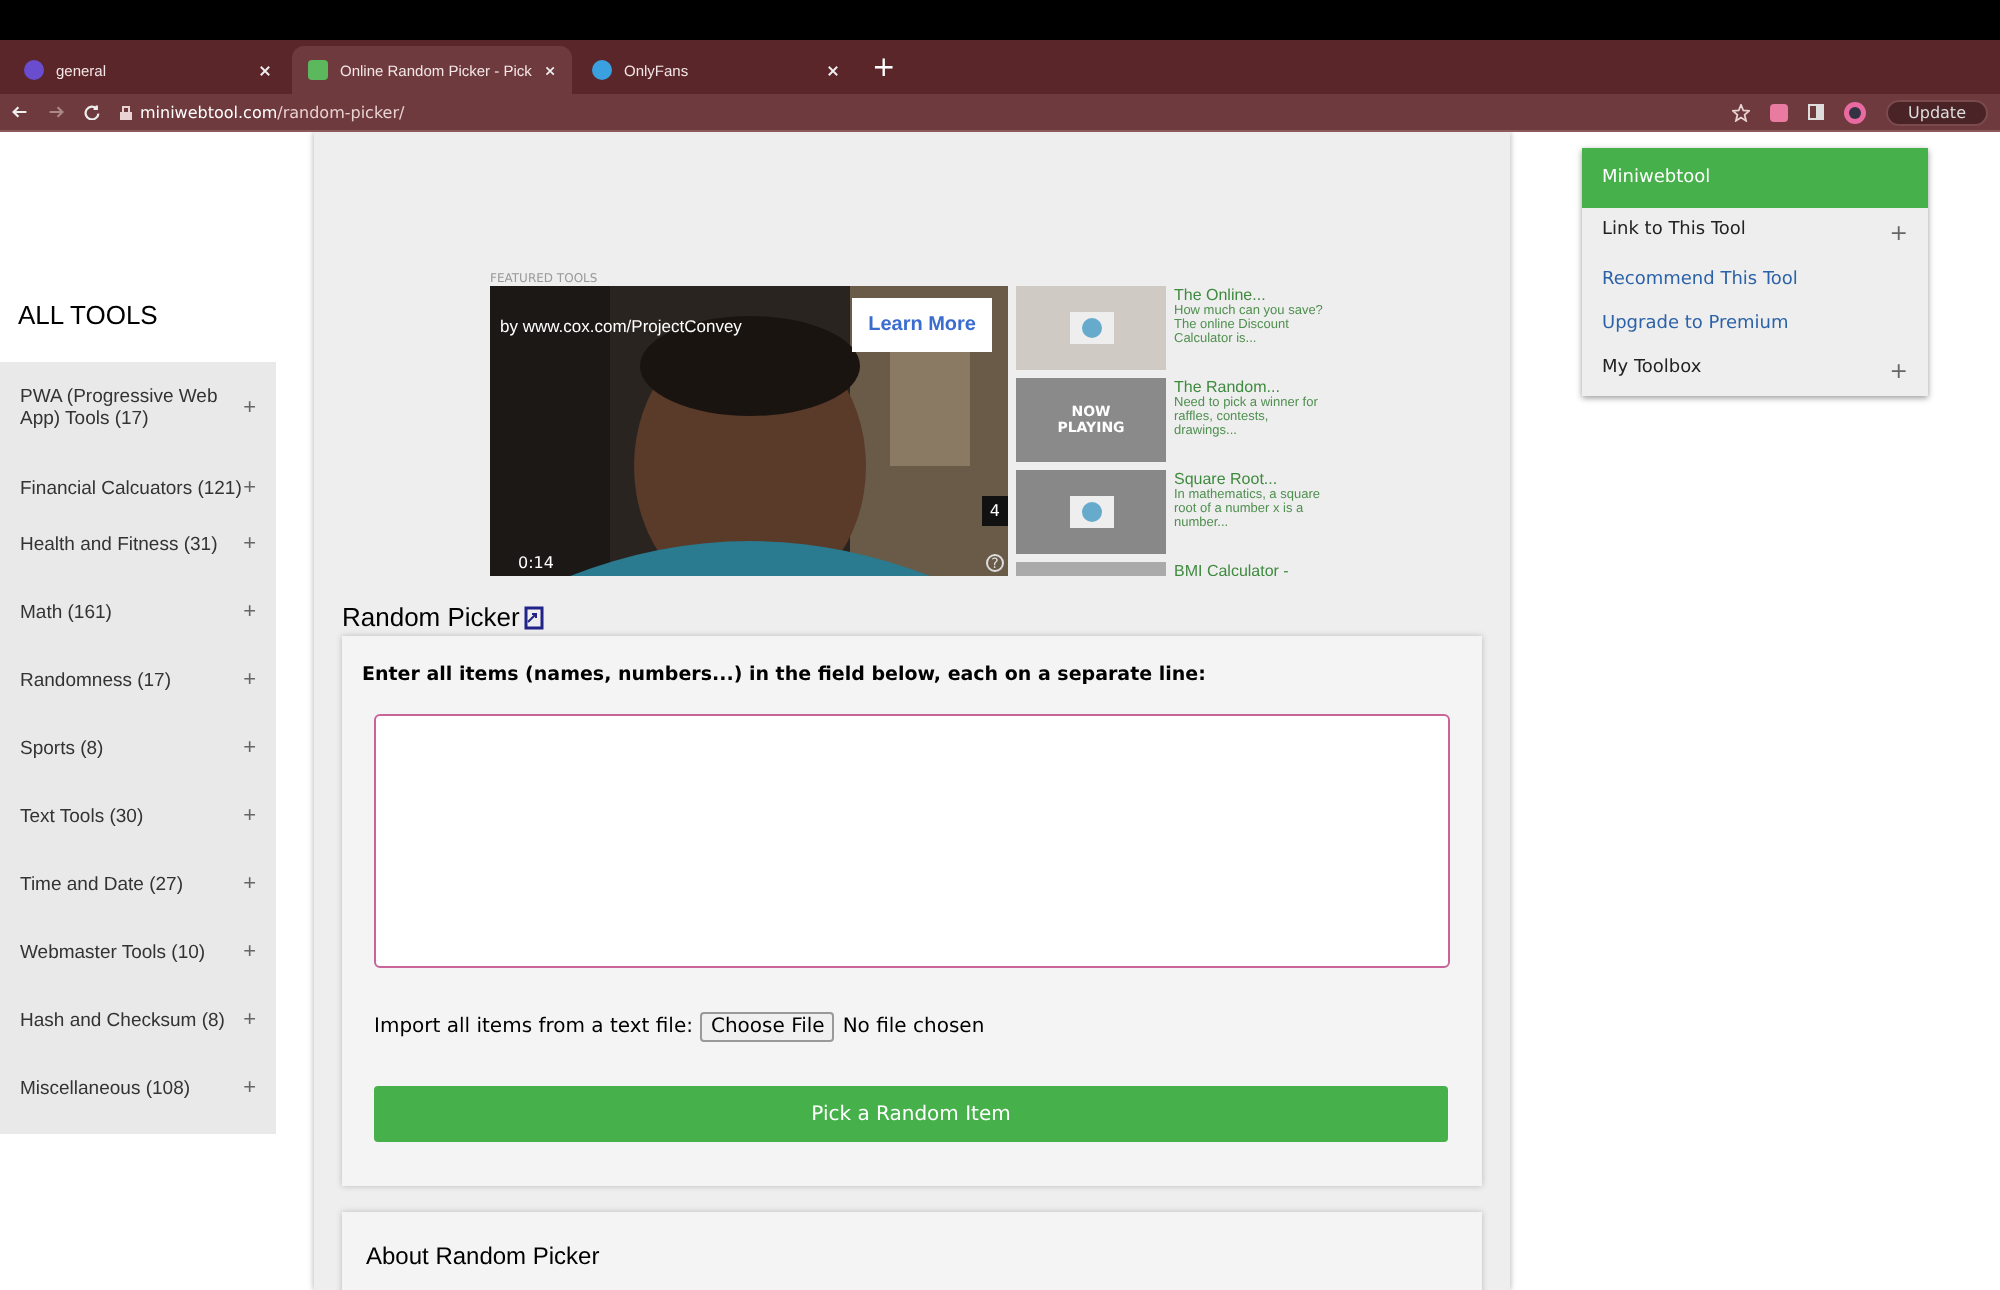 This screenshot has height=1290, width=2000. What do you see at coordinates (138, 408) in the screenshot?
I see `category-item: PWA (Progressive Web App) Tools (17) +` at bounding box center [138, 408].